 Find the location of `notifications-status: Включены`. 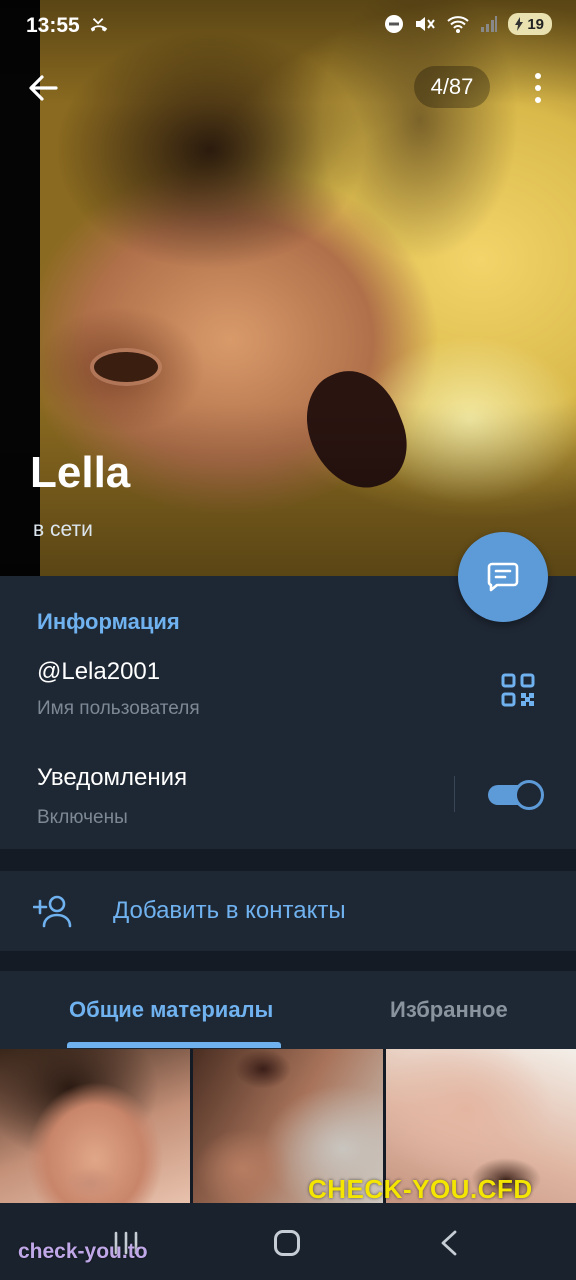

notifications-status: Включены is located at coordinates (82, 817).